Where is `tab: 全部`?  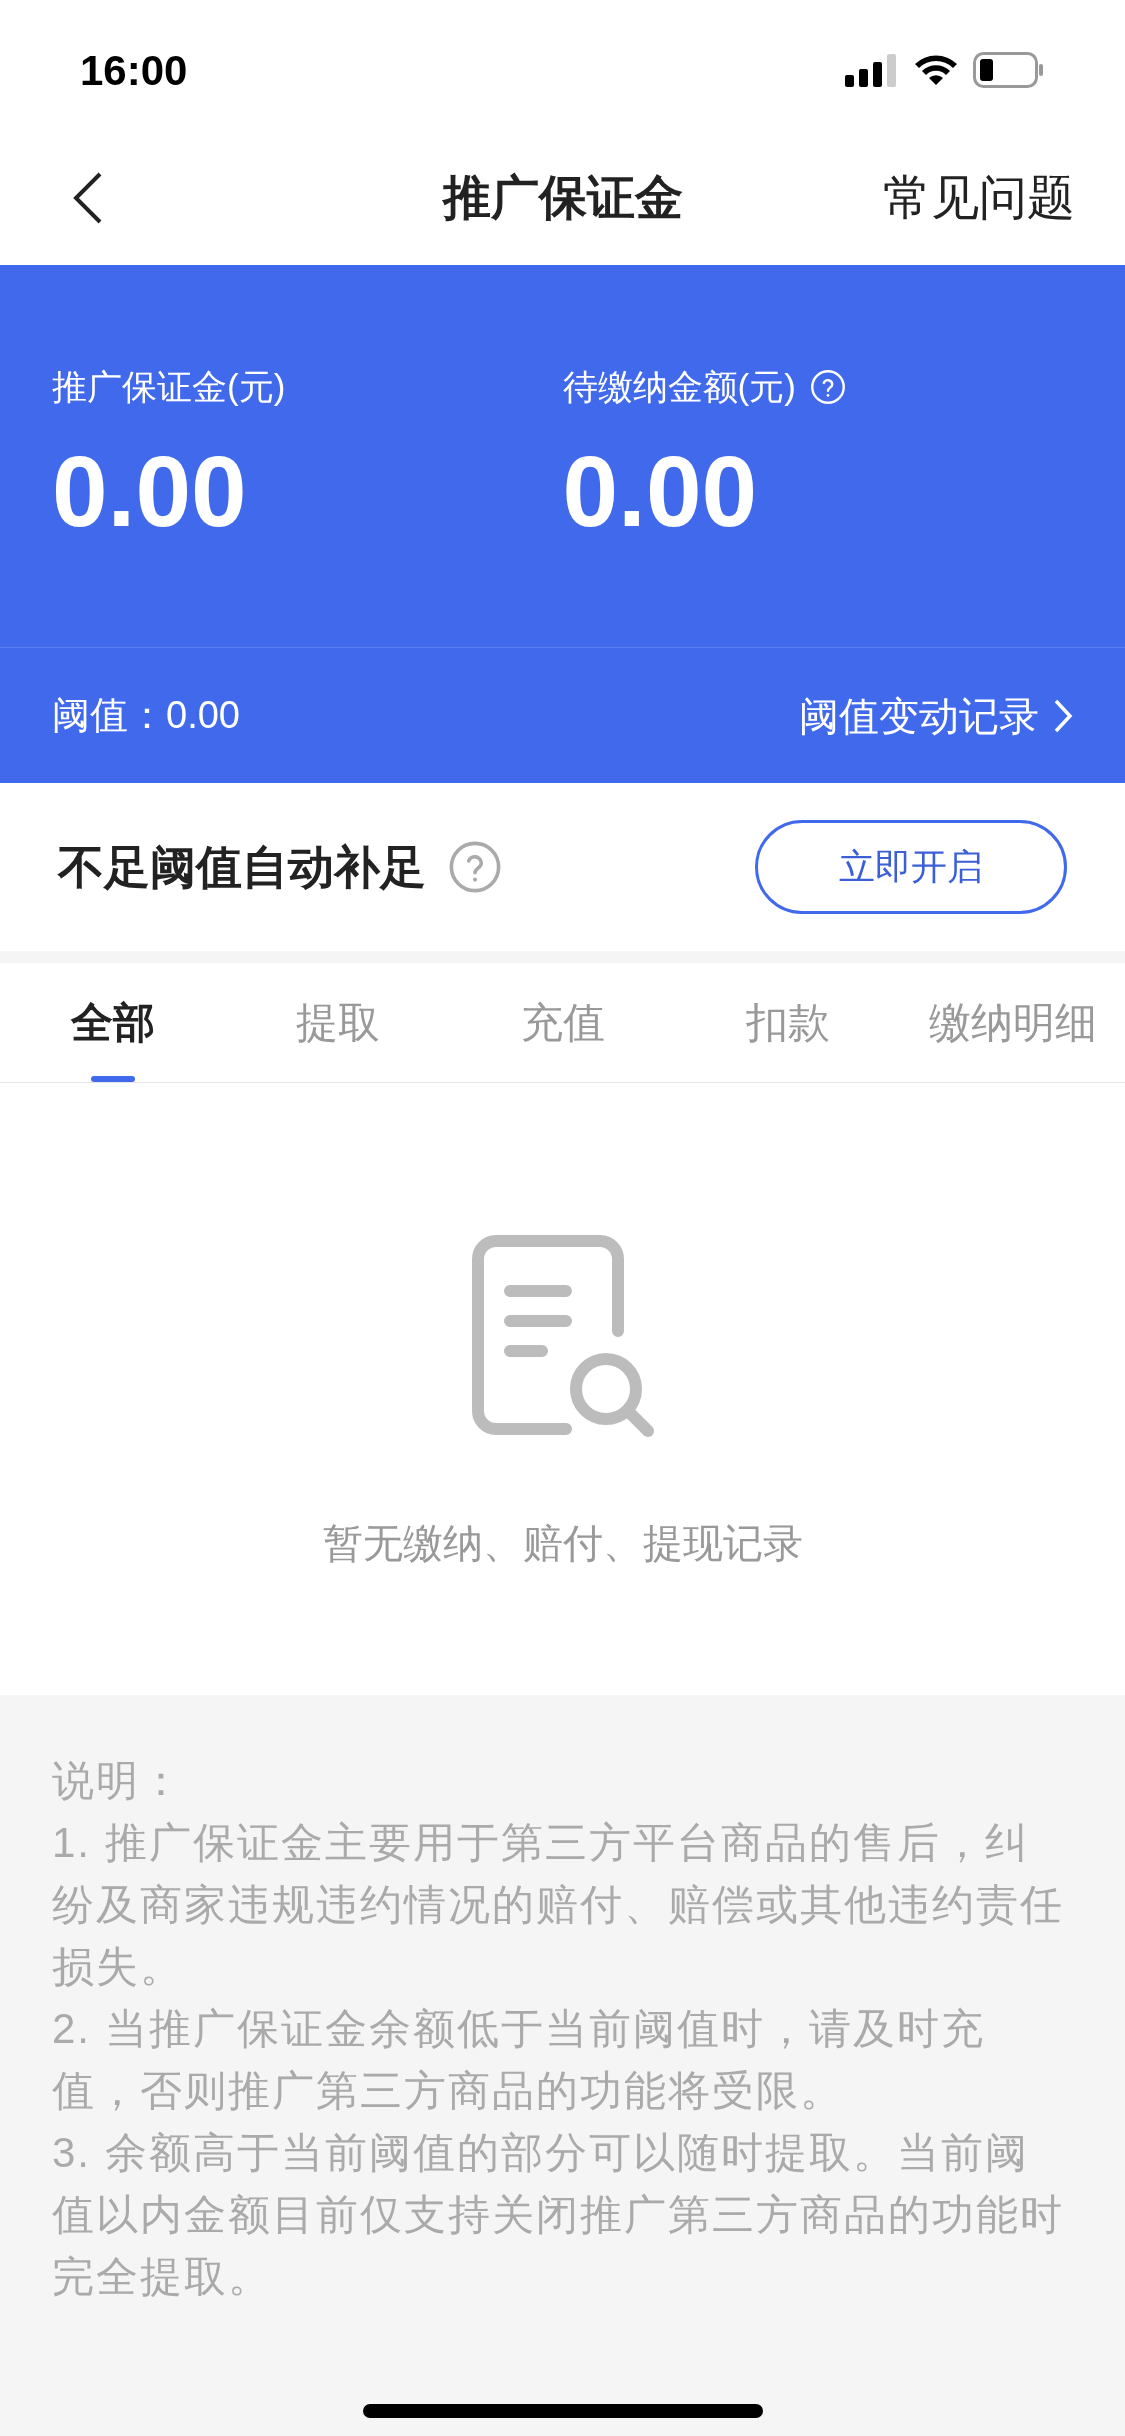
tab: 全部 is located at coordinates (112, 1022).